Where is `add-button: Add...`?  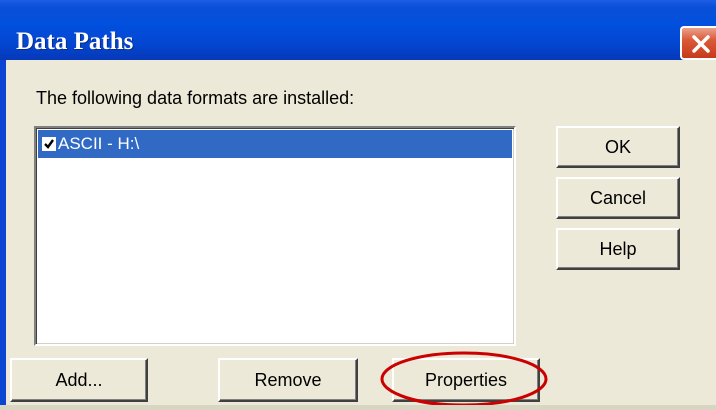 add-button: Add... is located at coordinates (79, 380).